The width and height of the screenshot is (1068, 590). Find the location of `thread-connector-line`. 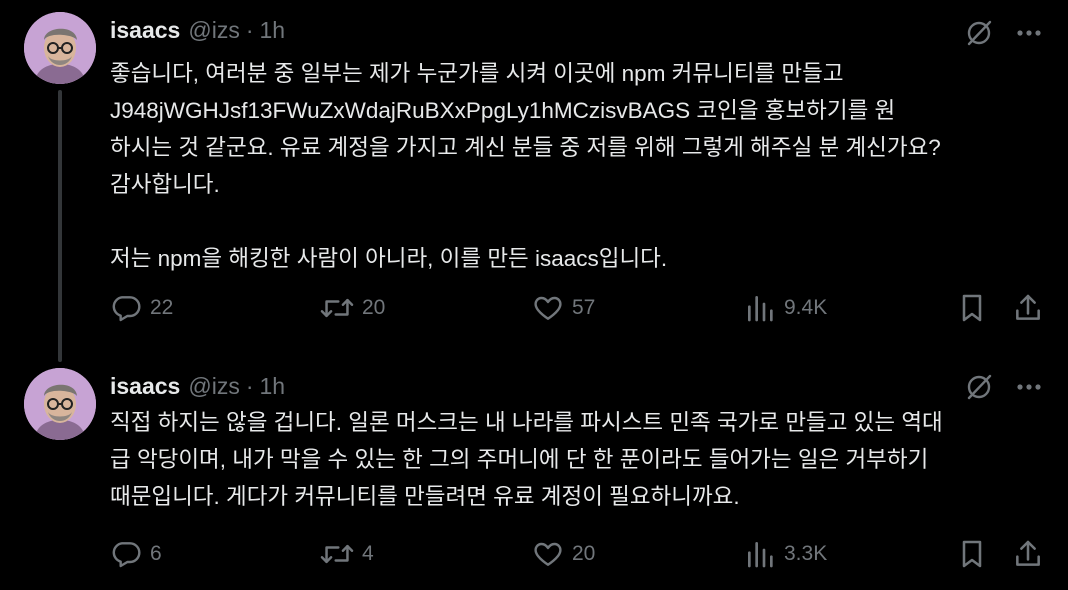

thread-connector-line is located at coordinates (60, 226).